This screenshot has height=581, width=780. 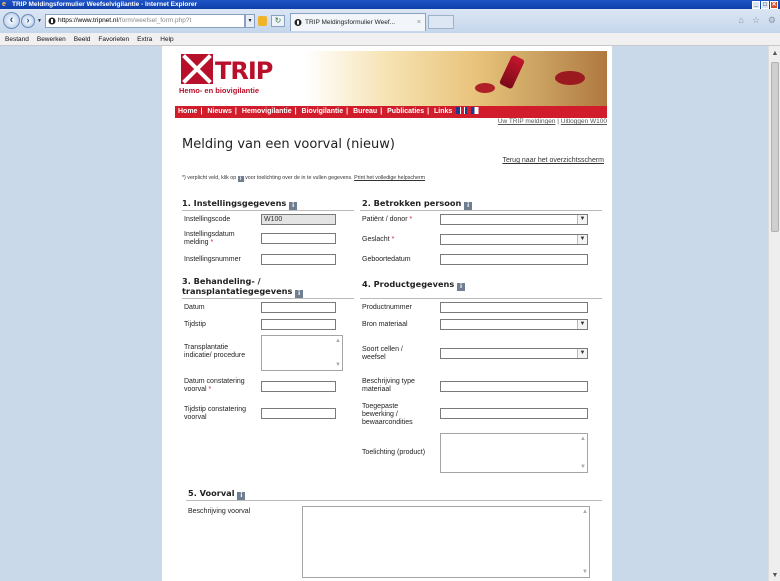 I want to click on instellingsdatum-input, so click(x=298, y=238).